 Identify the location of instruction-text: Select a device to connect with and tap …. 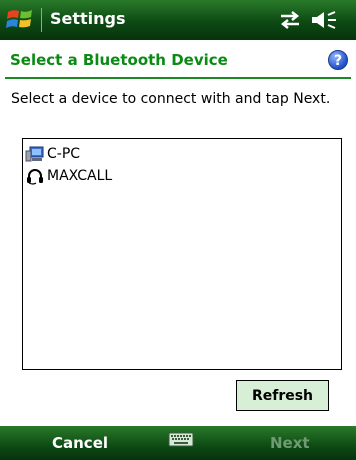
(171, 99).